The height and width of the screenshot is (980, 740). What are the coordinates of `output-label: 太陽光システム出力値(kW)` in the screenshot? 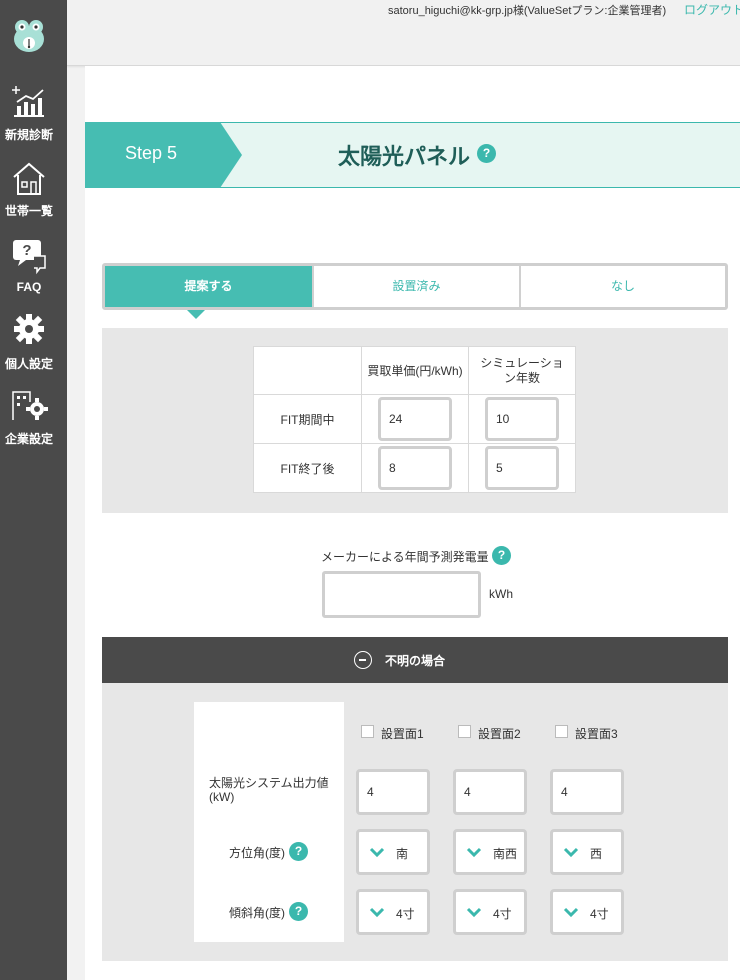 It's located at (269, 790).